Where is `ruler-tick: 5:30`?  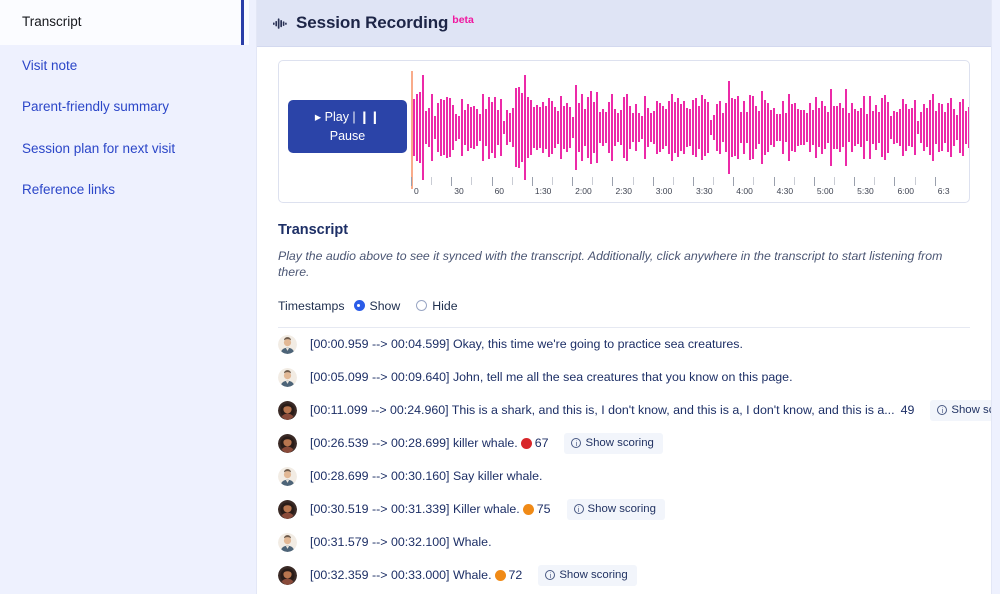
ruler-tick: 5:30 is located at coordinates (864, 186).